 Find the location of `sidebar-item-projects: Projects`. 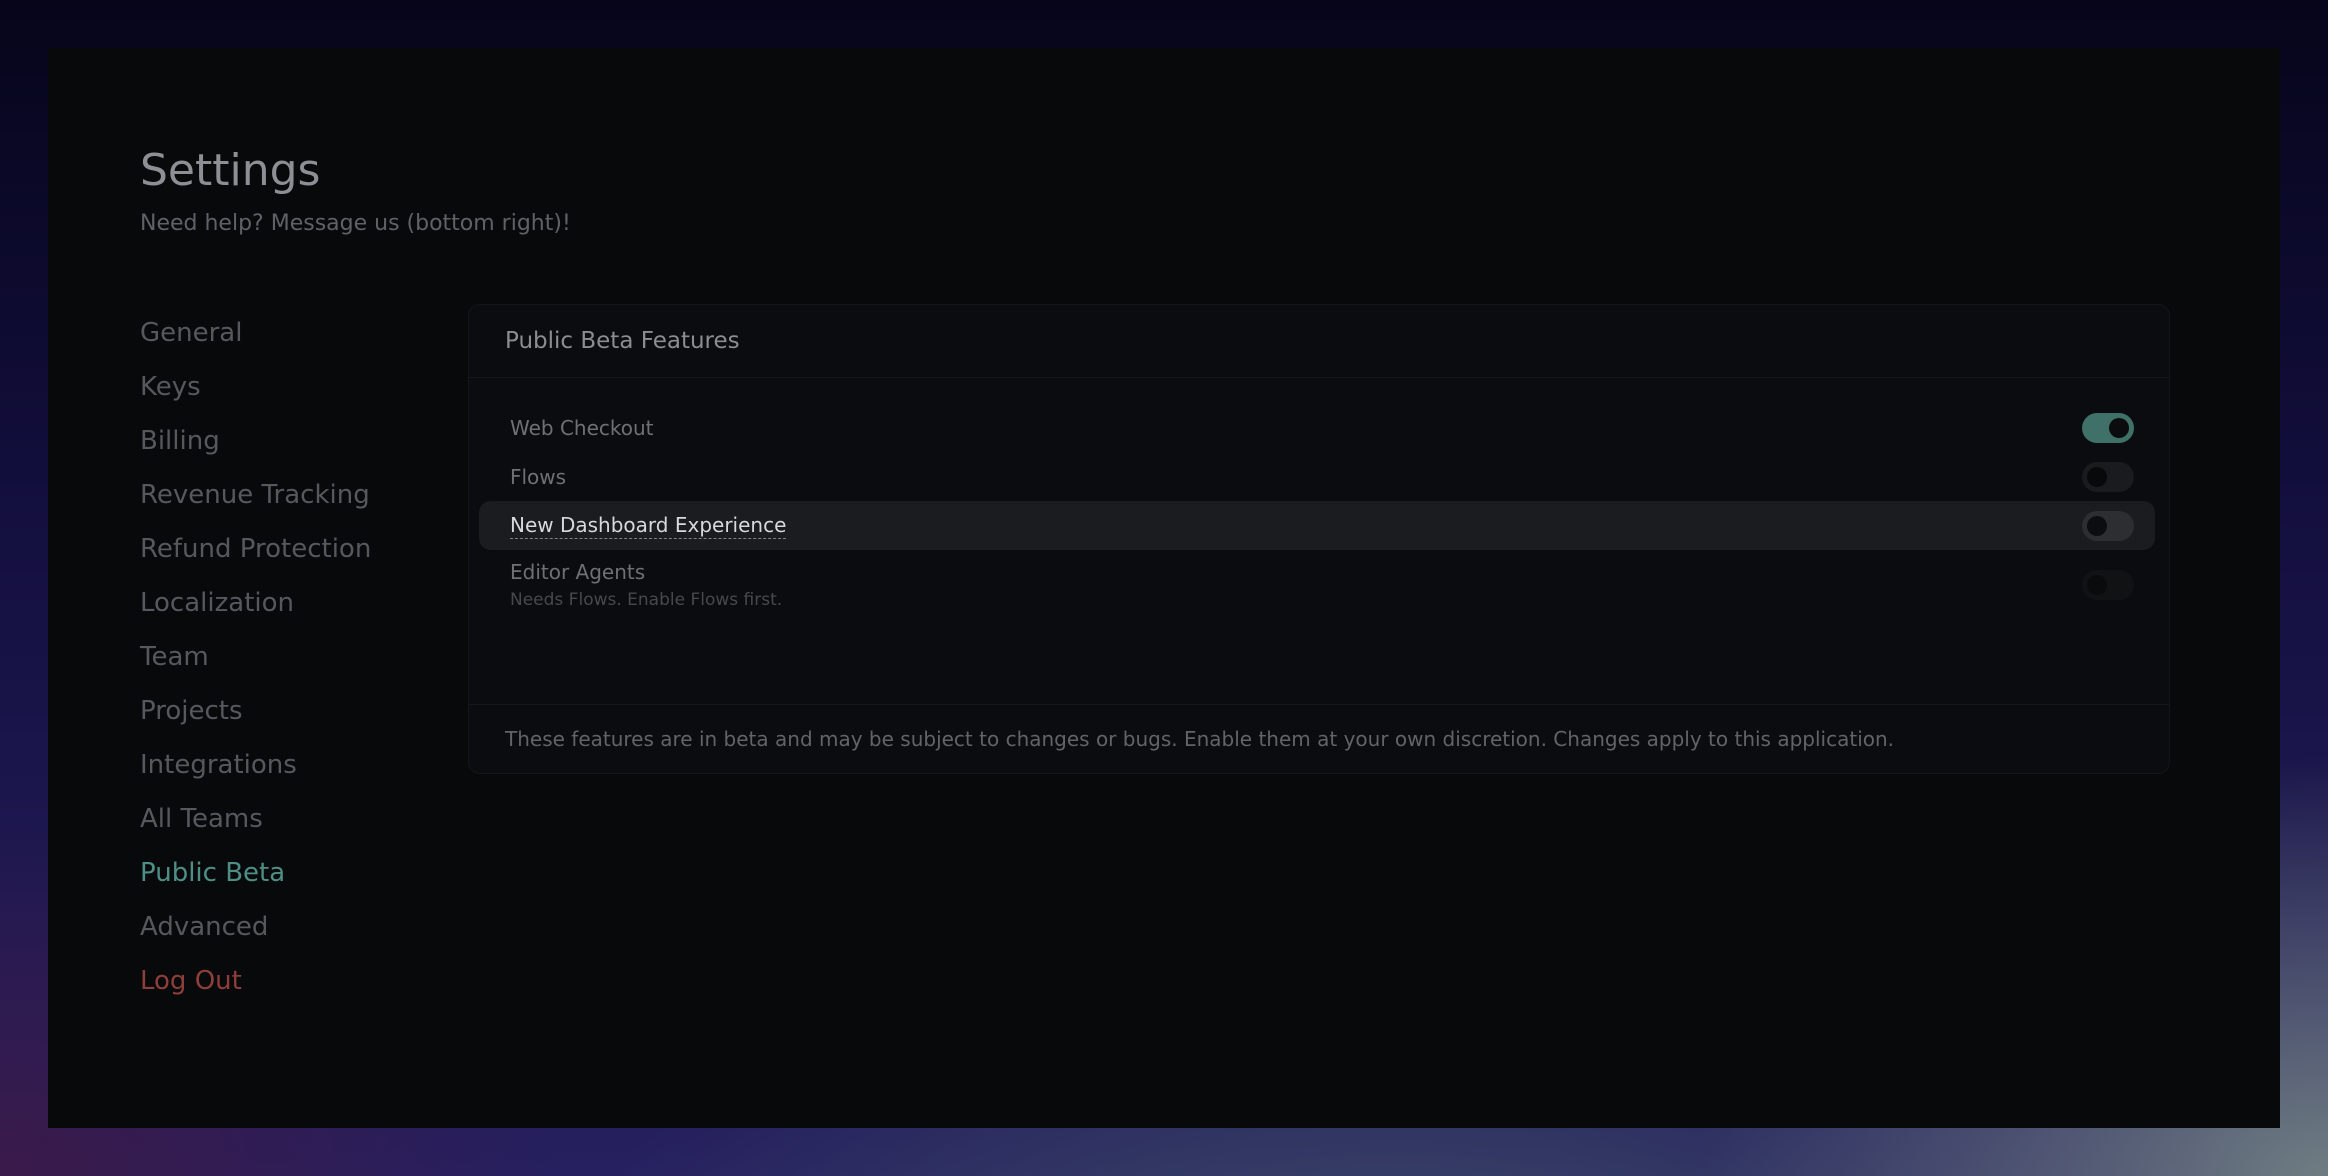

sidebar-item-projects: Projects is located at coordinates (290, 711).